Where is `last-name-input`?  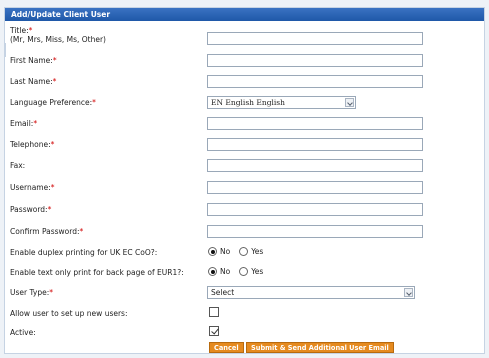
last-name-input is located at coordinates (315, 81).